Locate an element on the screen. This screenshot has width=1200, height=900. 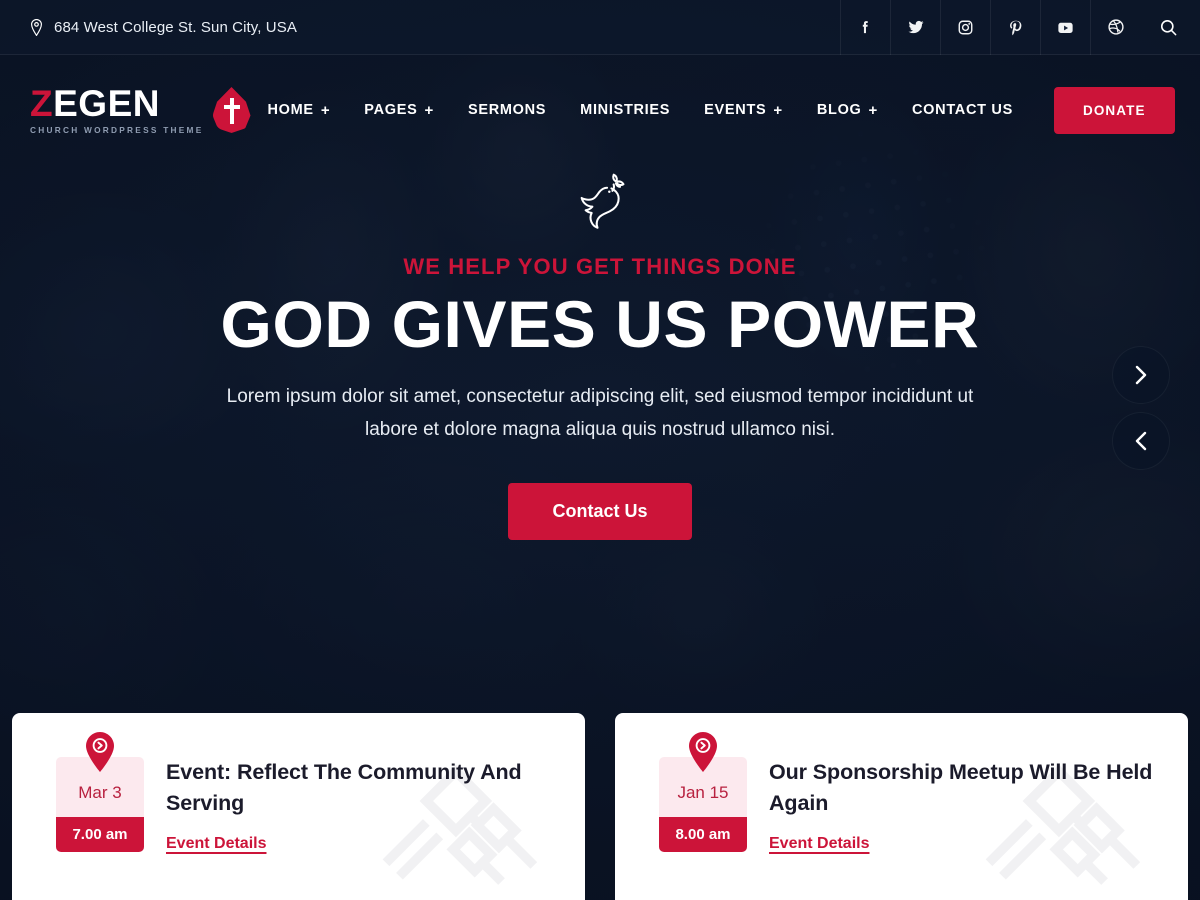
logo-tagline: CHURCH WORDPRESS THEME is located at coordinates (117, 130).